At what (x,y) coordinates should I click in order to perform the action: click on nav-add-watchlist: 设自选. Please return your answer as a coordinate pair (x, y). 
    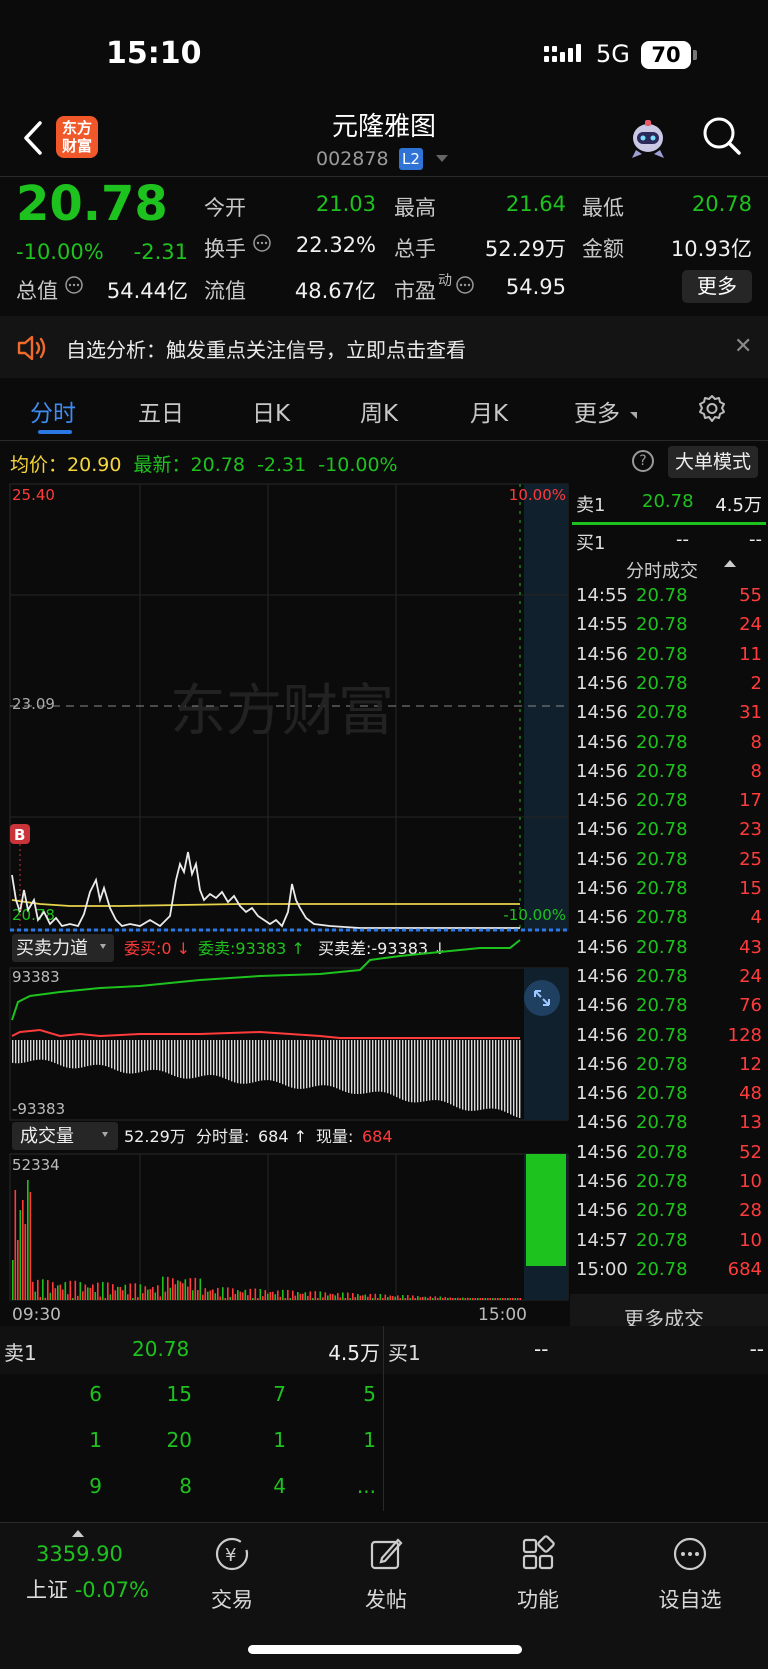
    Looking at the image, I should click on (690, 1574).